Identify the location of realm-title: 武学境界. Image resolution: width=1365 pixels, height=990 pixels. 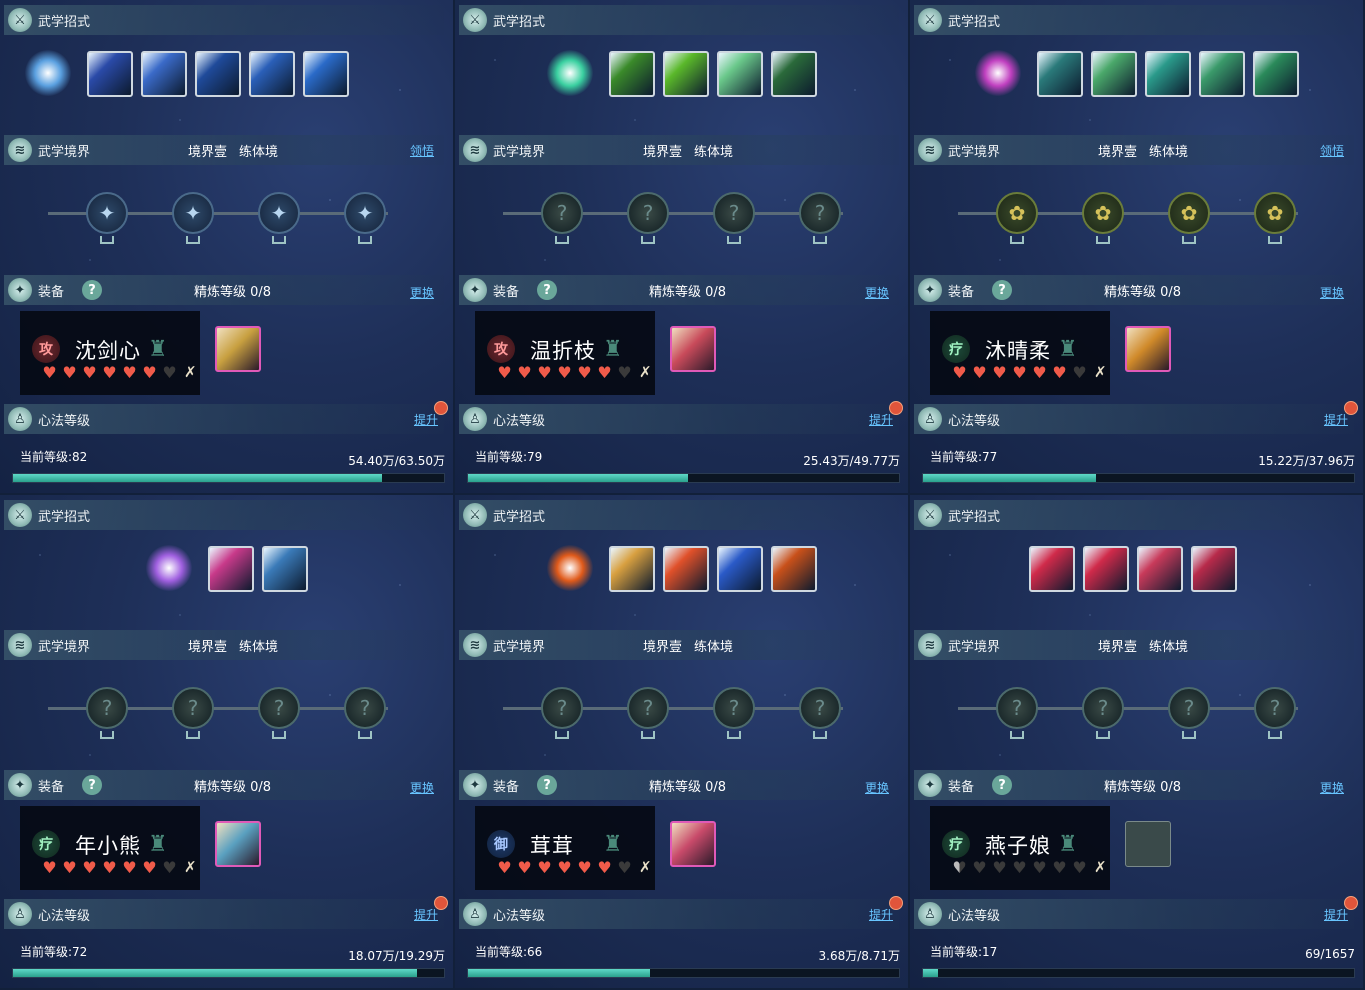
(974, 647).